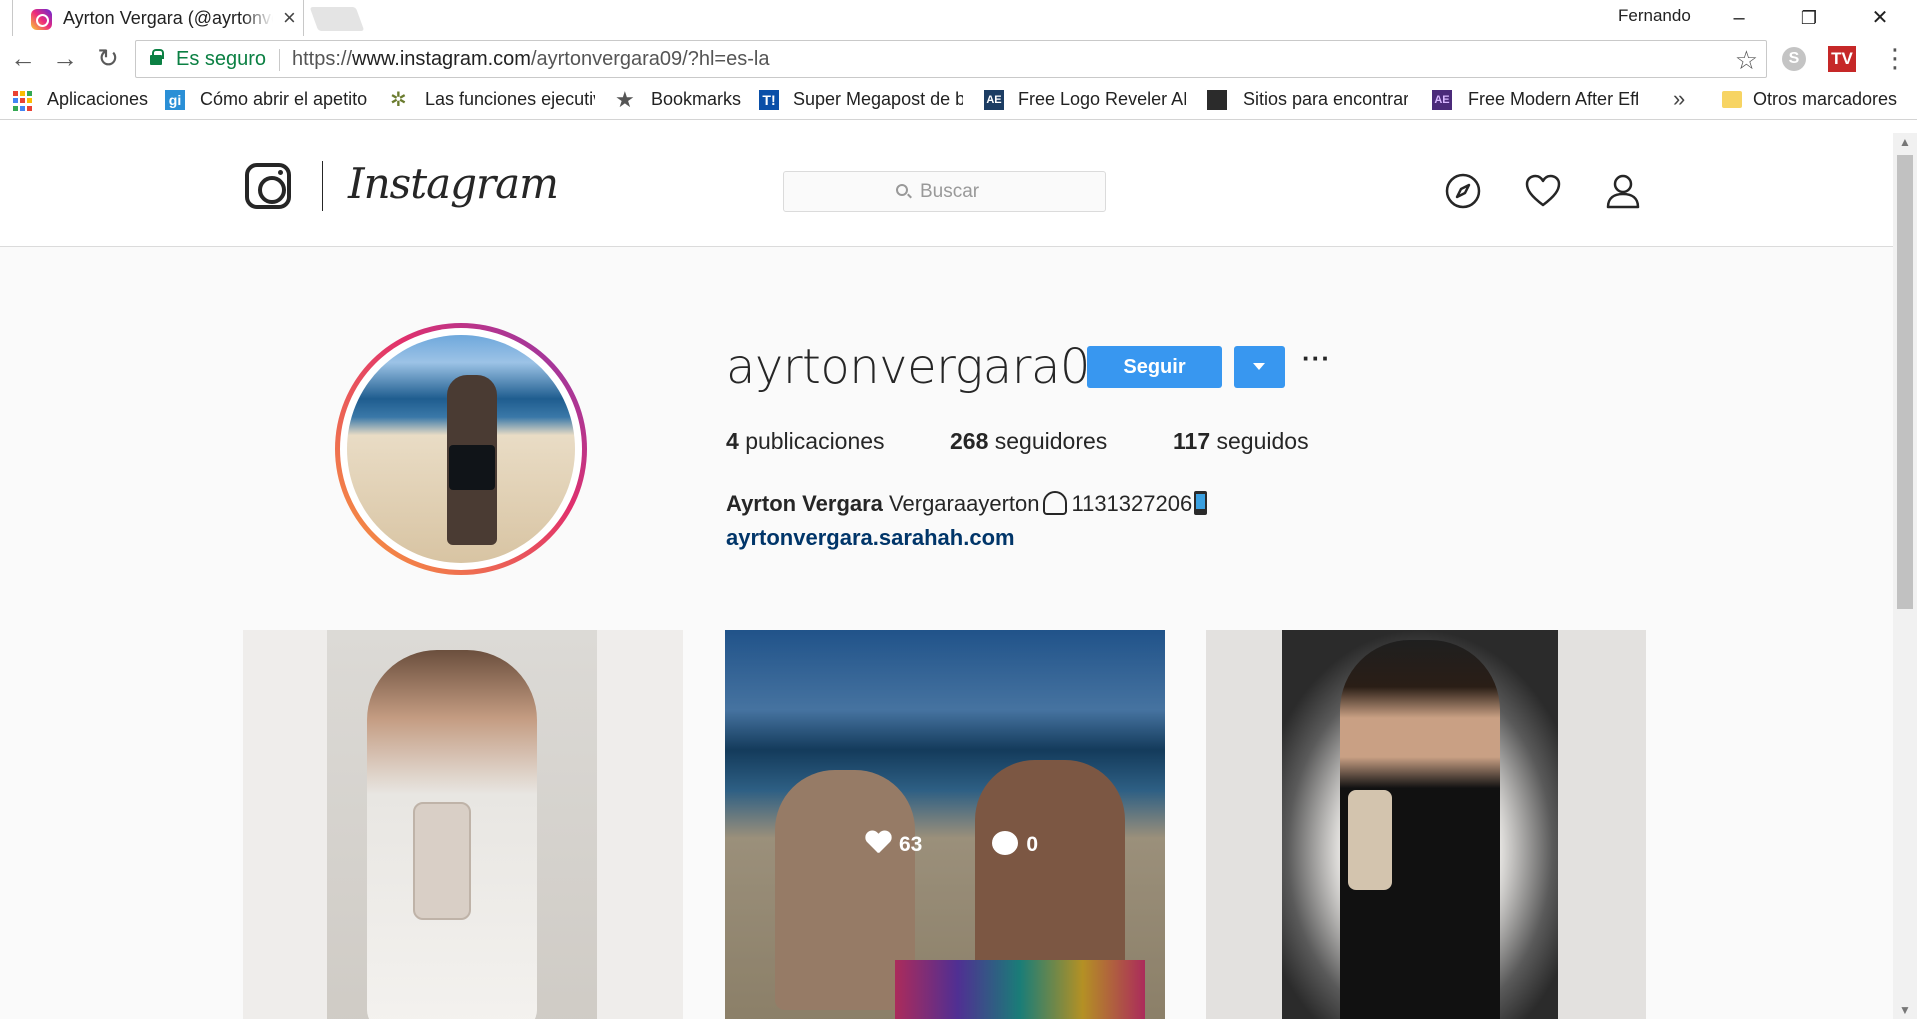 This screenshot has height=1019, width=1917. I want to click on tab-close-icon: ×, so click(289, 18).